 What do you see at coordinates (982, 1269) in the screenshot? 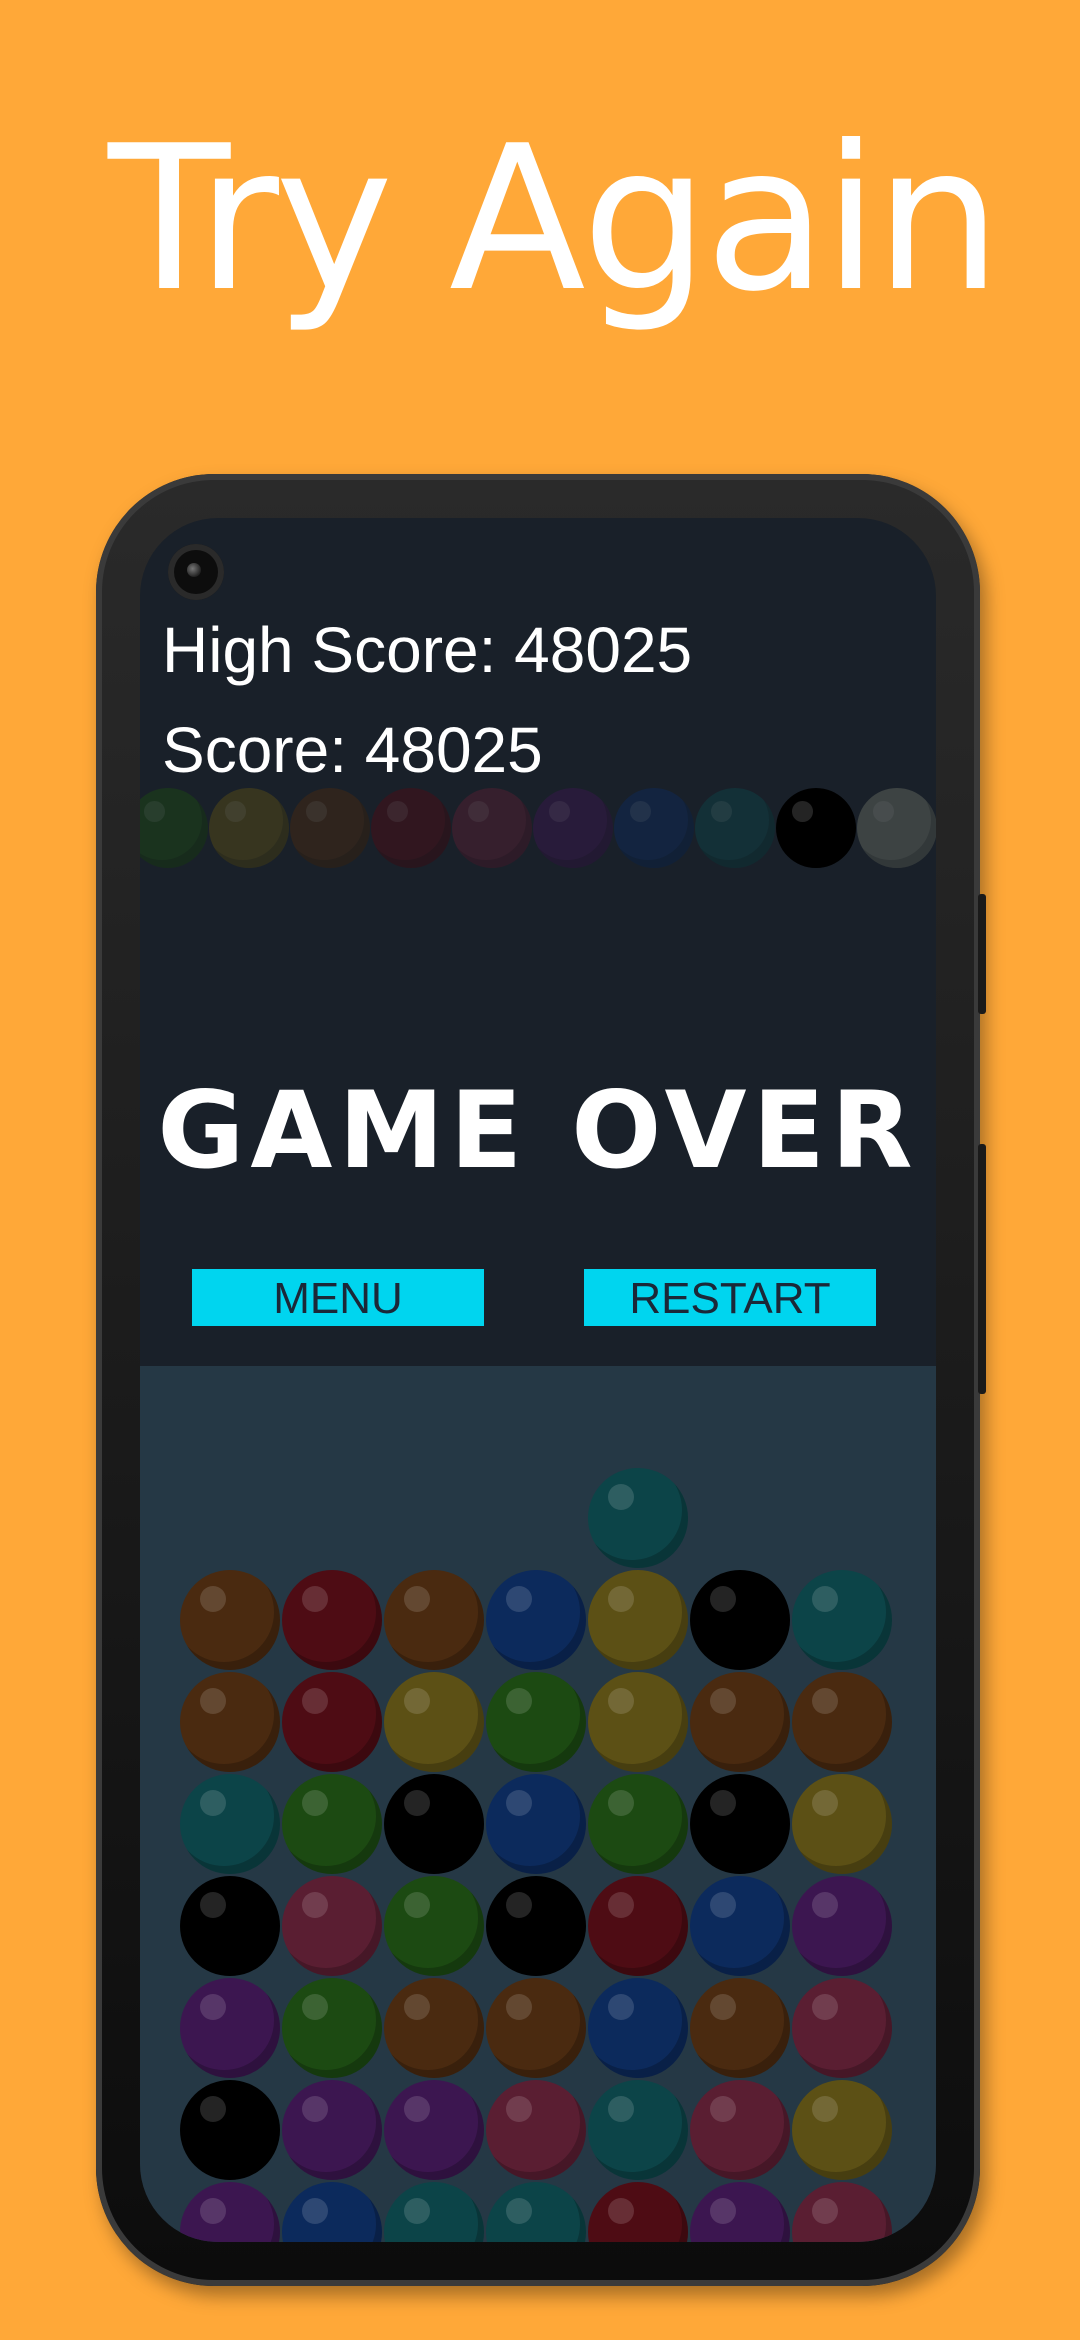
I see `phone-side-button-bottom` at bounding box center [982, 1269].